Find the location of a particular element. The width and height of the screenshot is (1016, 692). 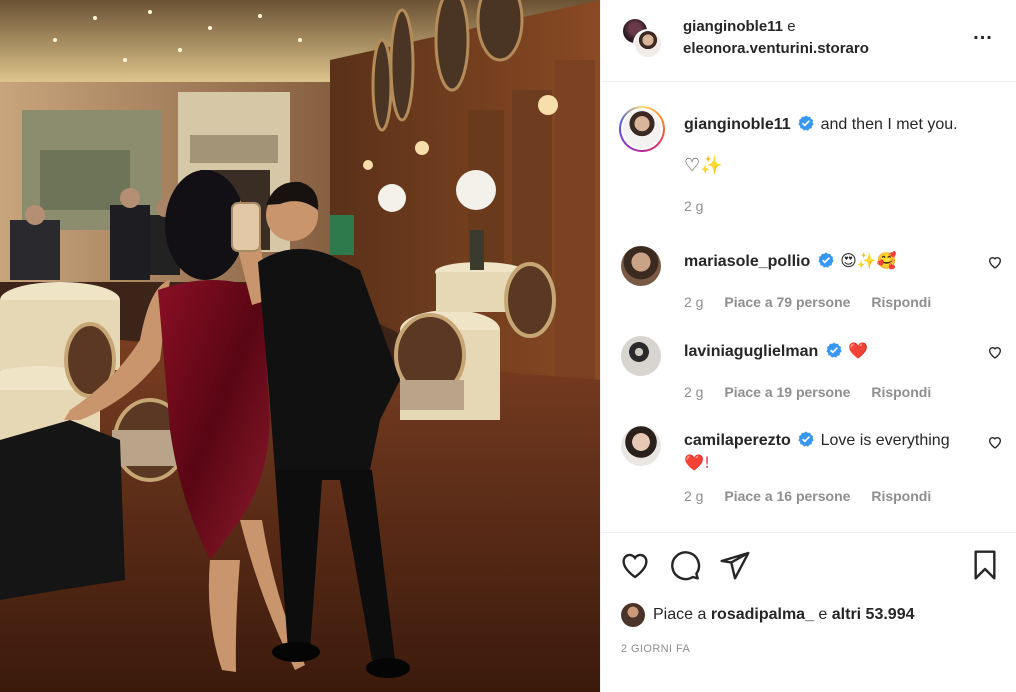

caption-text-line: gianginoble11 and then I met you. is located at coordinates (839, 125).